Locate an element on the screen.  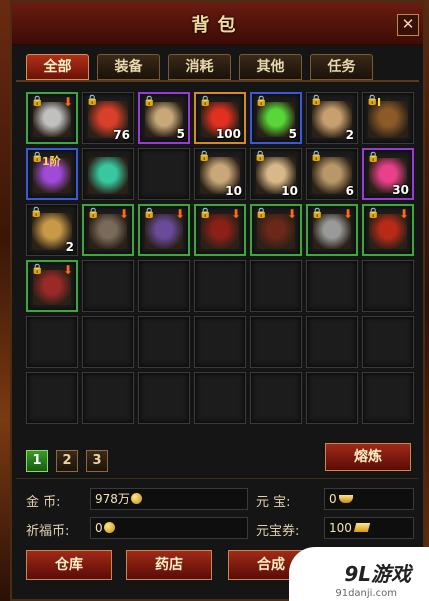
inventory-slot: 🔒 100 is located at coordinates (220, 118).